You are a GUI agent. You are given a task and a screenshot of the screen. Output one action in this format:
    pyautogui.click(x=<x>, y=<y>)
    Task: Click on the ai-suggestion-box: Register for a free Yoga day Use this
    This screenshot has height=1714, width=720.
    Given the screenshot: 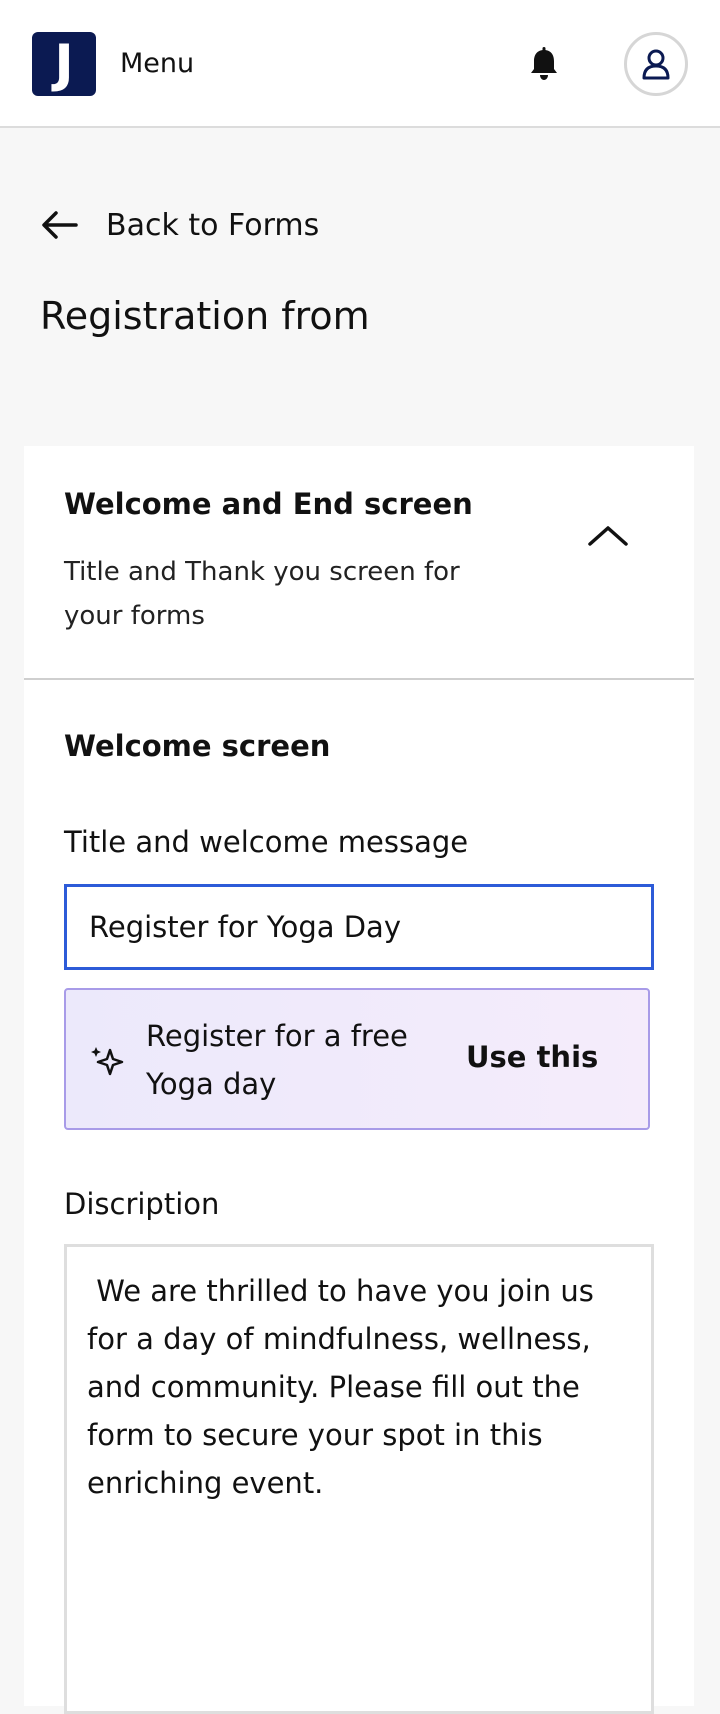 What is the action you would take?
    pyautogui.click(x=357, y=1059)
    